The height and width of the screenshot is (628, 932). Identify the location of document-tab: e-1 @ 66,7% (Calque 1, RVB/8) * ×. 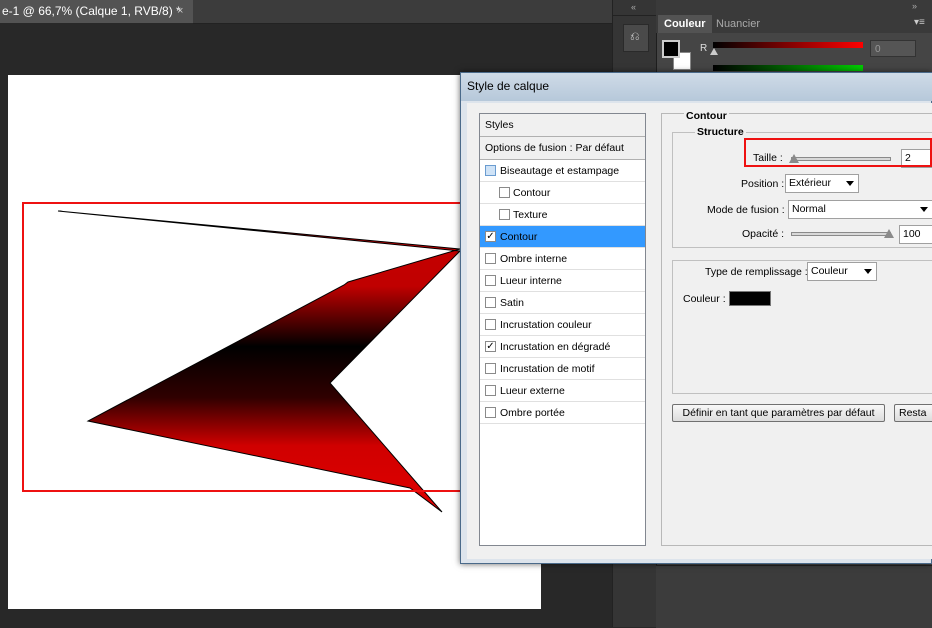
(96, 11).